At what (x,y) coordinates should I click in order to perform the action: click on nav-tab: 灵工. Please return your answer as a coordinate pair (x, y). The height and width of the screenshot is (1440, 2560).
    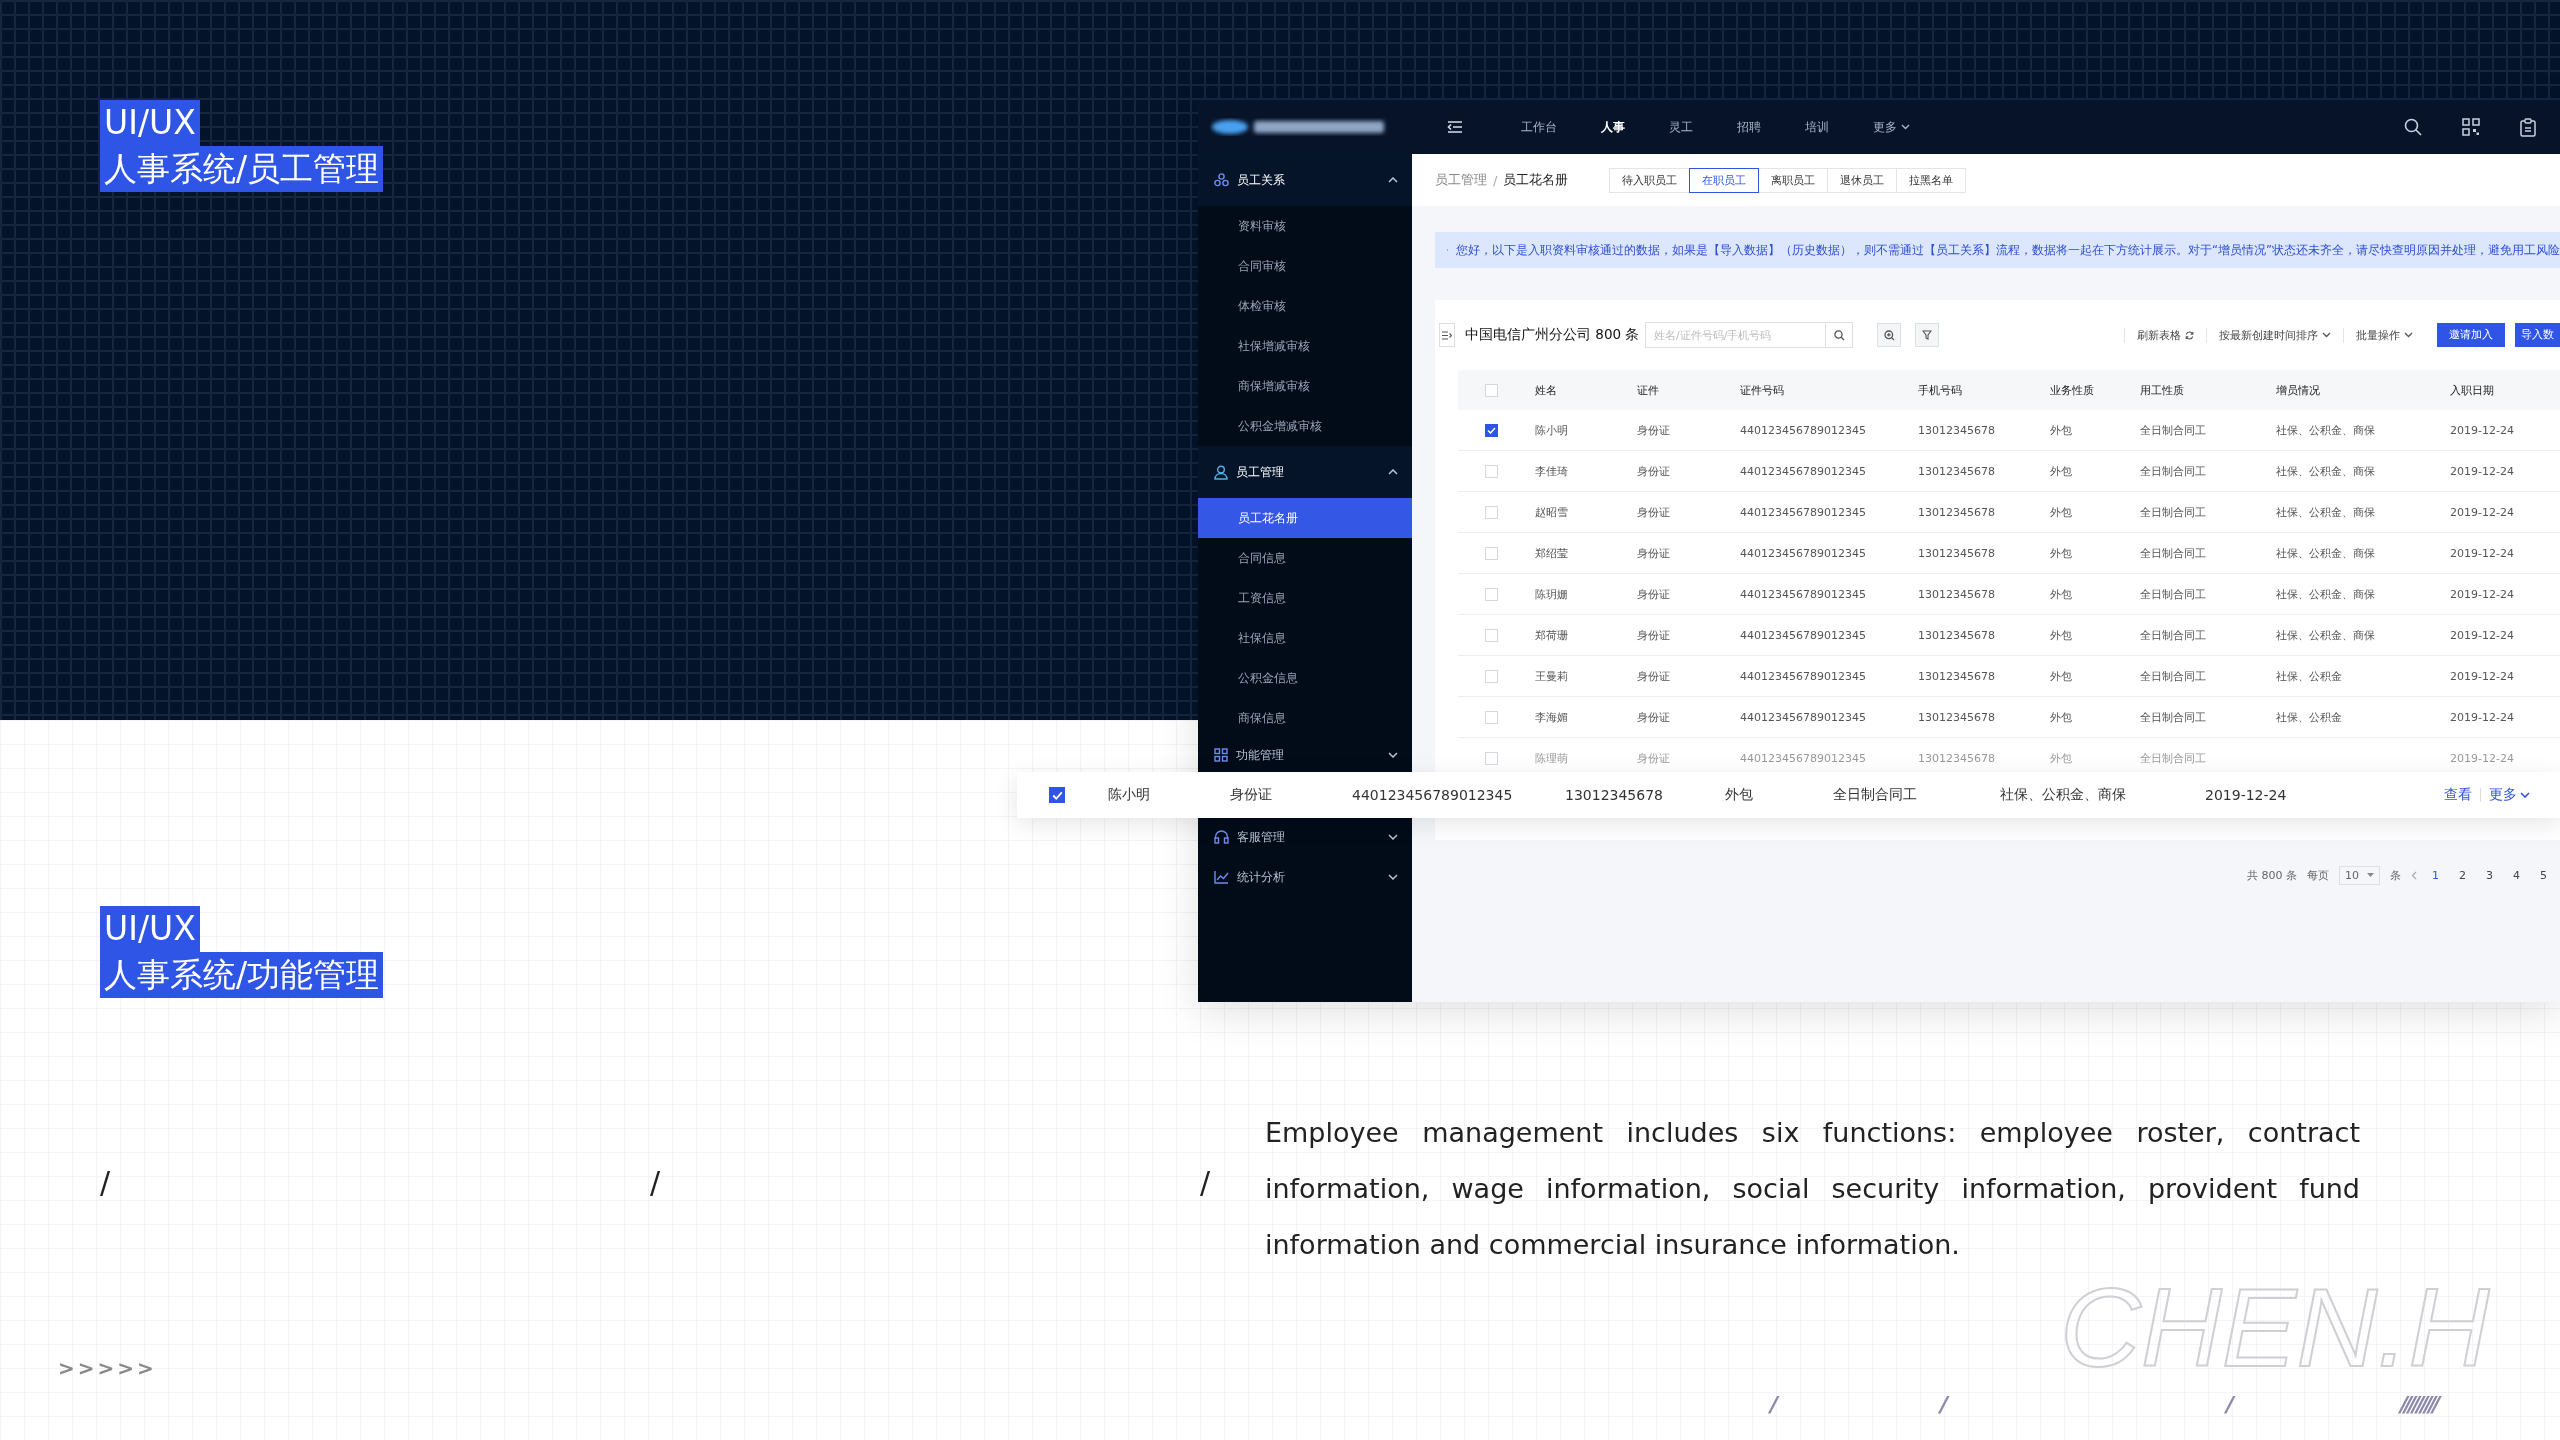
    Looking at the image, I should click on (1681, 127).